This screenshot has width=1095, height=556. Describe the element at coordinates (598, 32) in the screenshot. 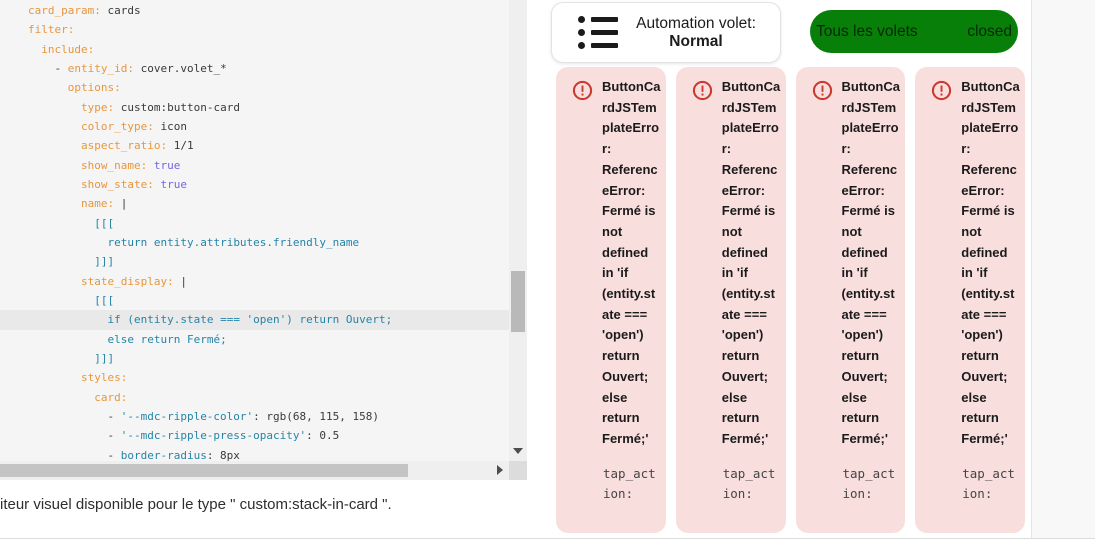

I see `format-list-bulleted-icon` at that location.